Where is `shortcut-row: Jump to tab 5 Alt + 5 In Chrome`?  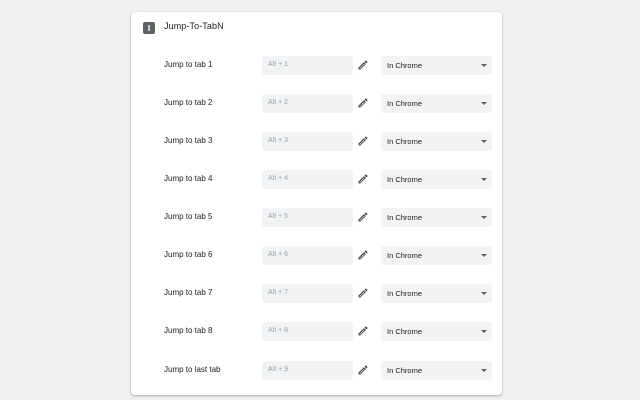 shortcut-row: Jump to tab 5 Alt + 5 In Chrome is located at coordinates (316, 218).